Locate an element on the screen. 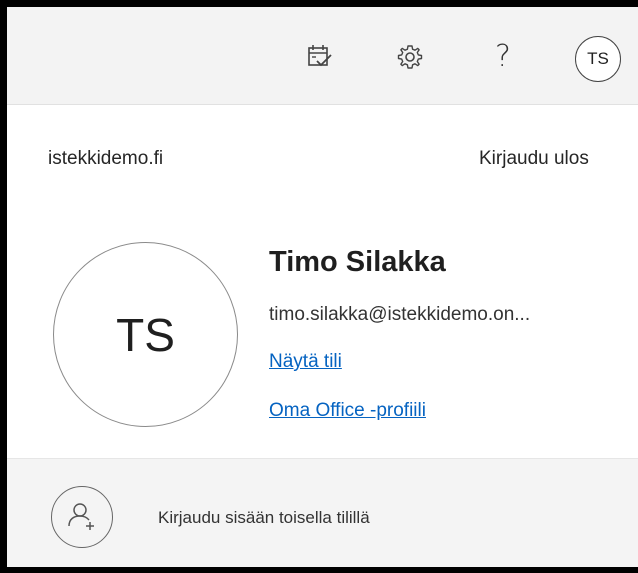  sign-in-other-account-label: Kirjaudu sisään toisella tilillä is located at coordinates (264, 517).